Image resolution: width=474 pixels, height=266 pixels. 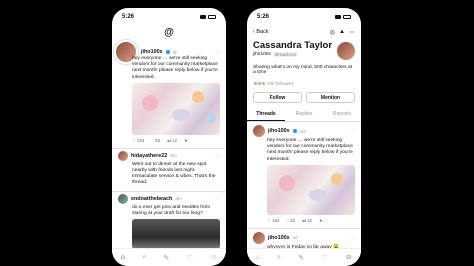 I want to click on follow-button: Follow, so click(x=277, y=97).